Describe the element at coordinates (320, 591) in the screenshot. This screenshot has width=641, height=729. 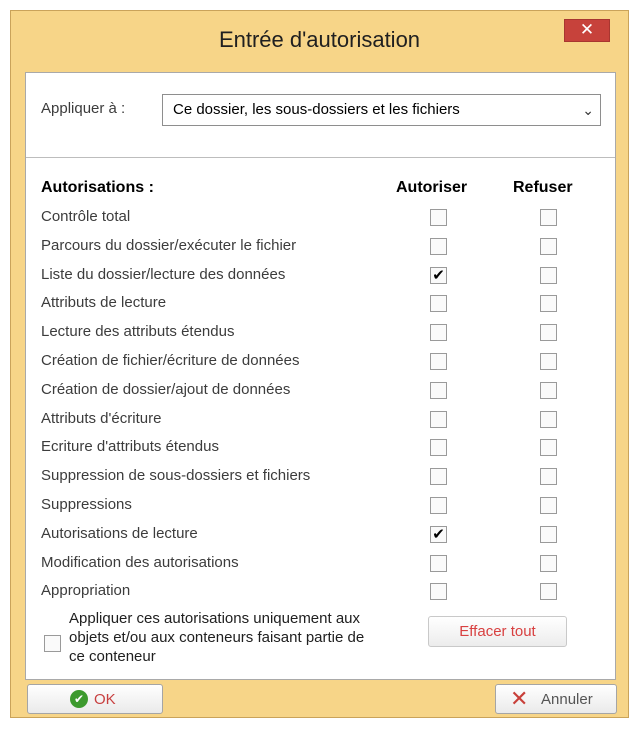
I see `permission-row: Appropriation` at that location.